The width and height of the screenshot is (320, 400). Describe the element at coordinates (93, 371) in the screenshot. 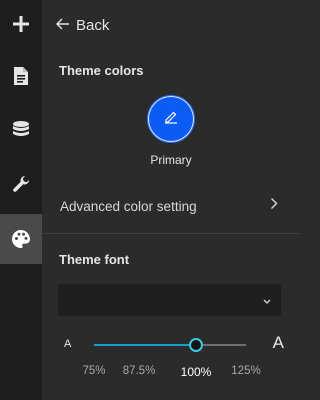

I see `font-size-tick-0: 75%` at that location.